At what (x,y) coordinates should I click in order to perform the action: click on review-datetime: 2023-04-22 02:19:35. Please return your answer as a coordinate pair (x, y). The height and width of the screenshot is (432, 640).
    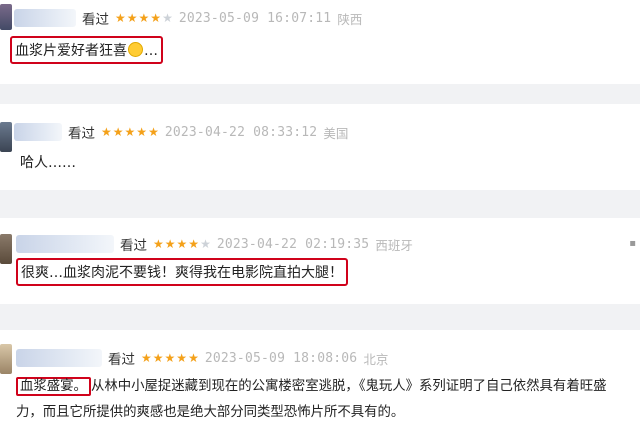
    Looking at the image, I should click on (293, 244).